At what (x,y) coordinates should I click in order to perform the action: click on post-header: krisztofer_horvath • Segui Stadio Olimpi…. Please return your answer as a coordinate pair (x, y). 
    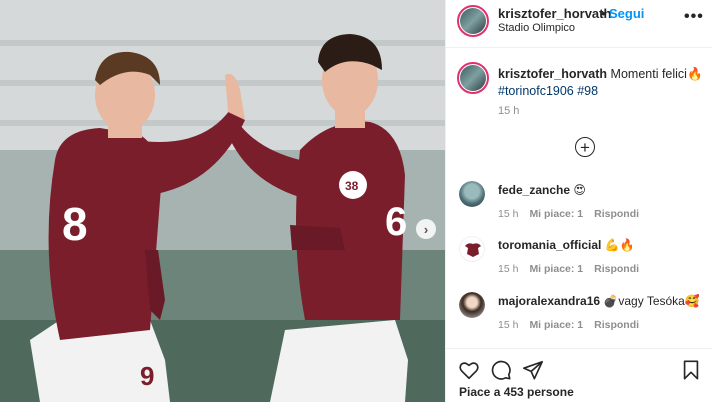
    Looking at the image, I should click on (579, 24).